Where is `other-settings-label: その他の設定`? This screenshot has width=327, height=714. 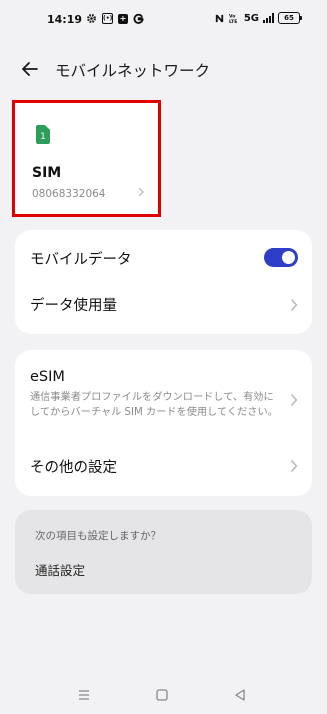
other-settings-label: その他の設定 is located at coordinates (73, 468).